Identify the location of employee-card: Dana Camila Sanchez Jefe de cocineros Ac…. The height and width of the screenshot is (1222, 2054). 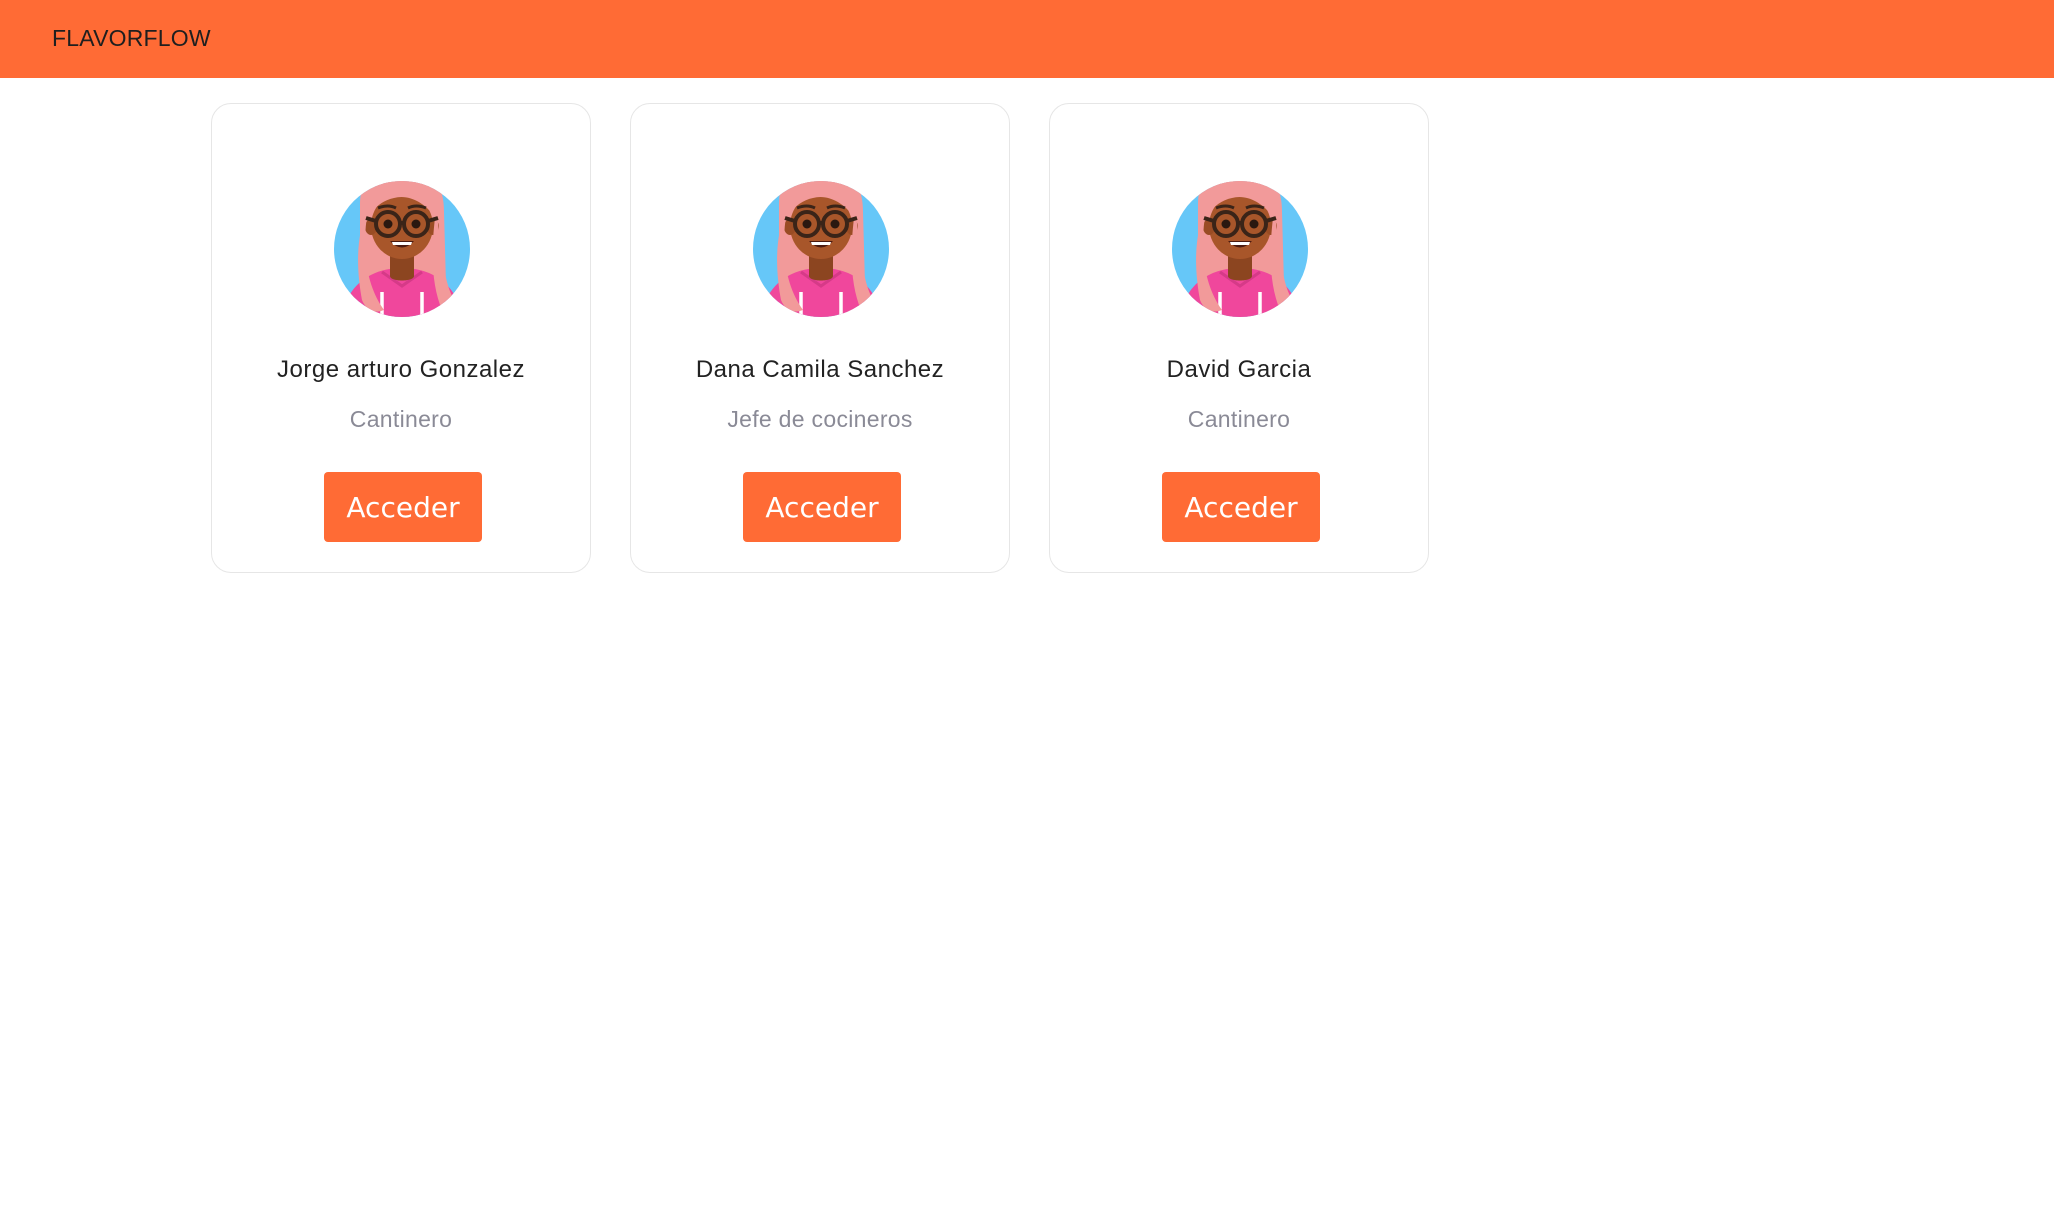
(820, 338).